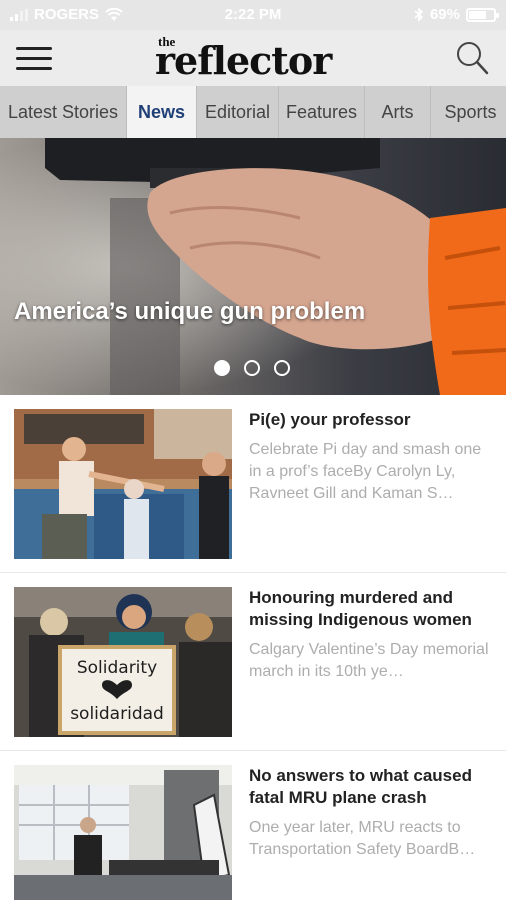 The image size is (506, 900). What do you see at coordinates (444, 14) in the screenshot?
I see `battery-percent: 69%` at bounding box center [444, 14].